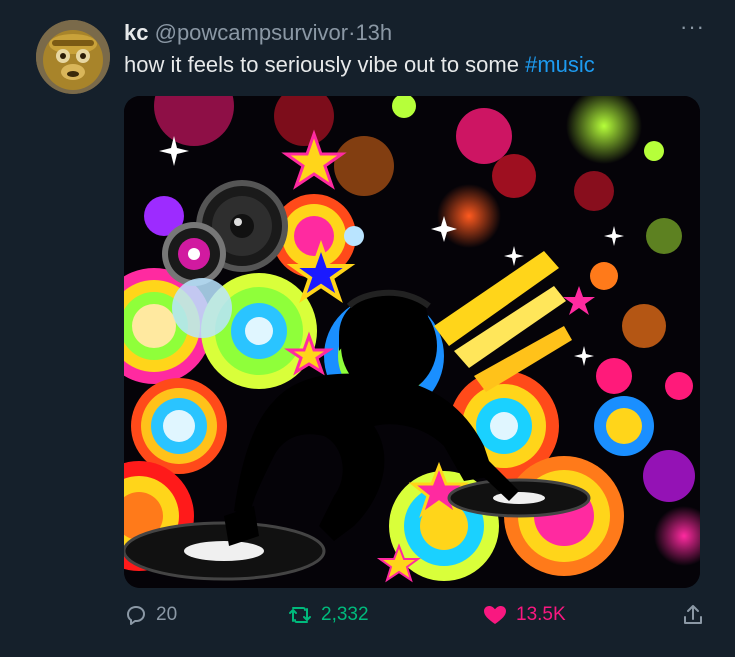 The image size is (735, 657). I want to click on reply-count: 20, so click(167, 614).